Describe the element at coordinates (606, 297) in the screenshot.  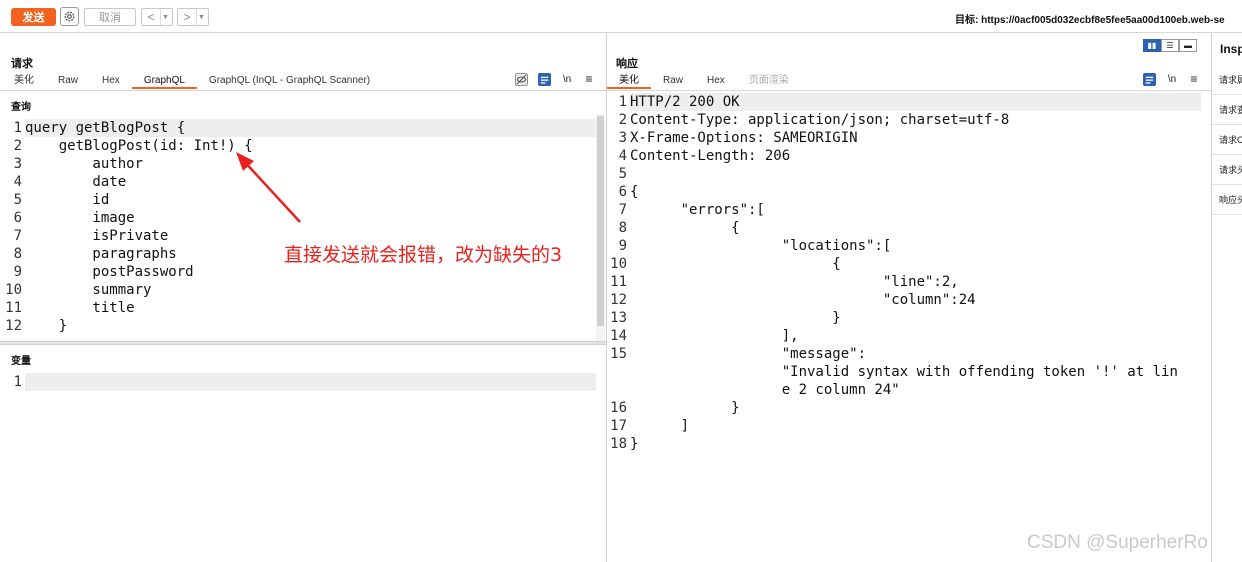
I see `panel-divider` at that location.